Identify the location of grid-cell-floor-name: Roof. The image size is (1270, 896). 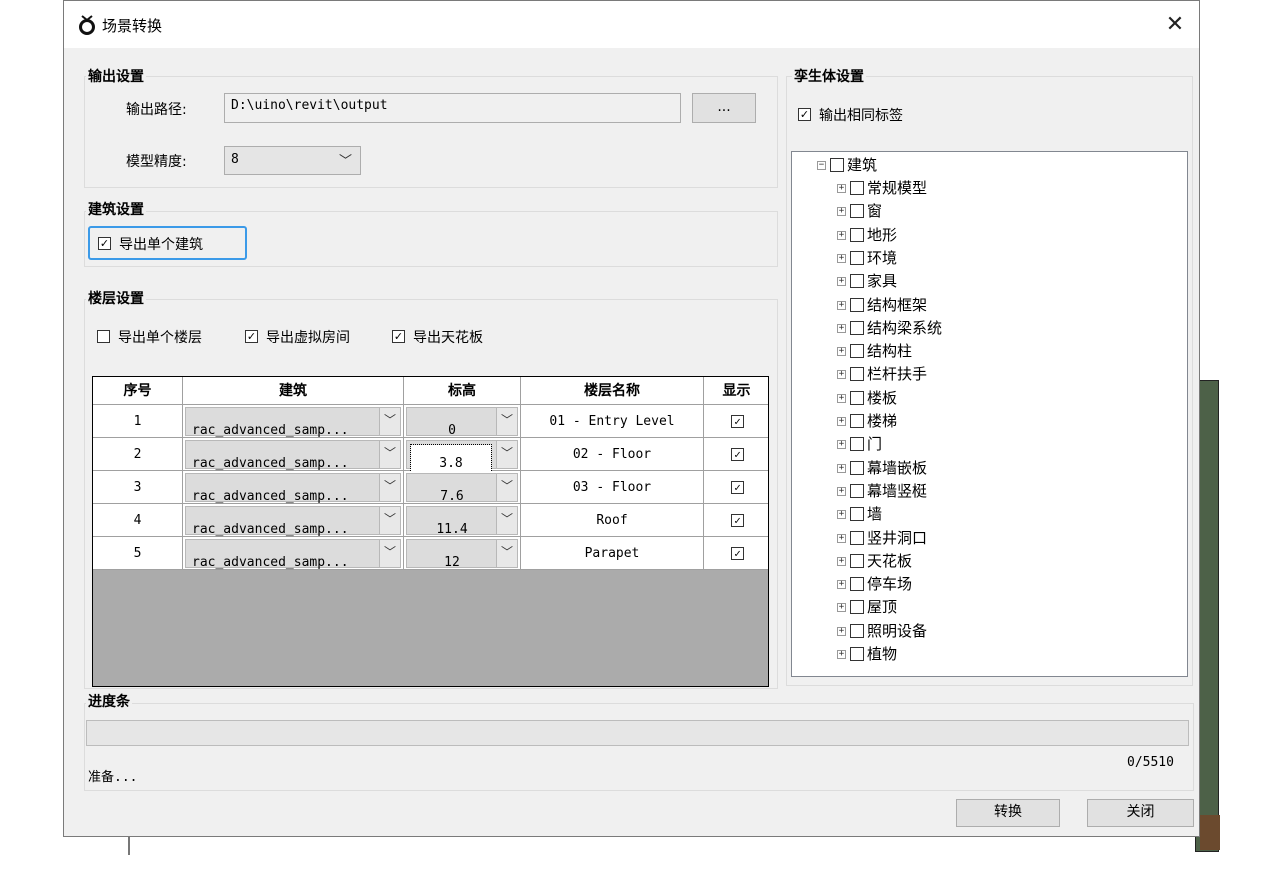
(612, 520).